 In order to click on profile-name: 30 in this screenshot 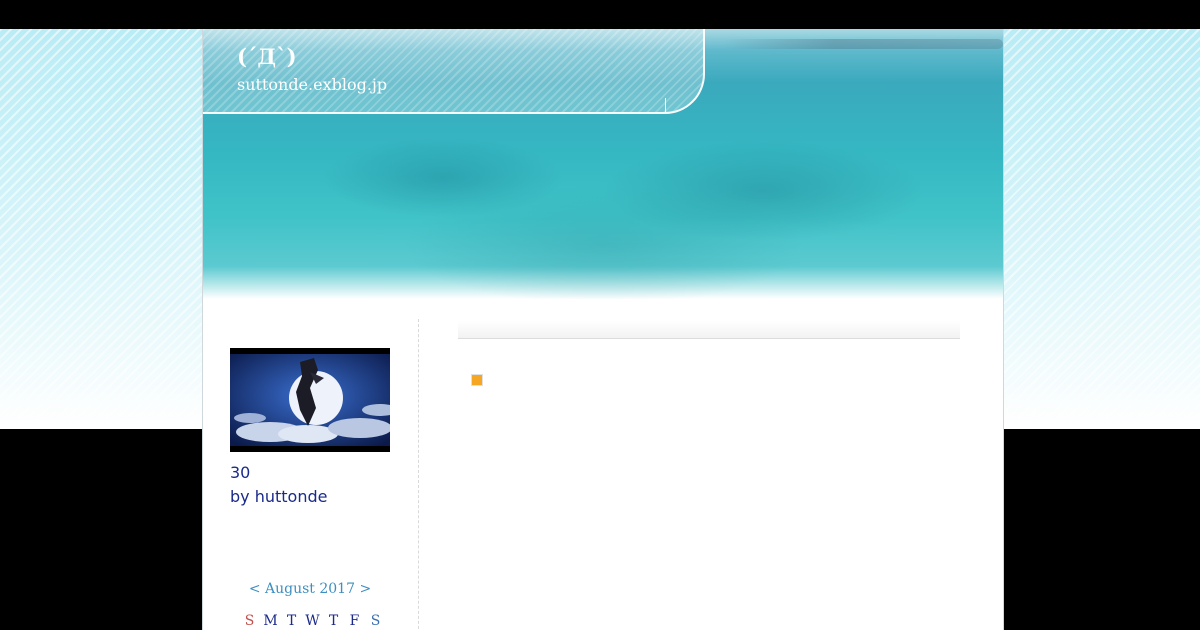, I will do `click(240, 472)`.